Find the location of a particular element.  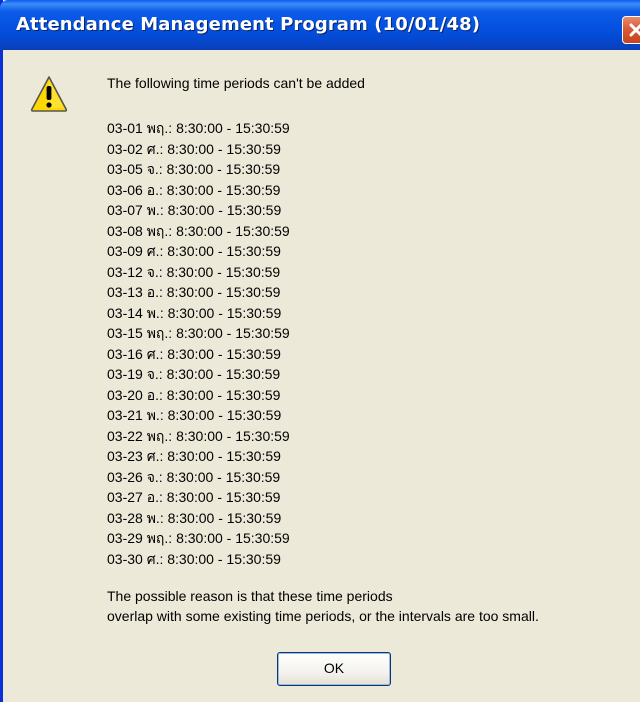

time-period-item: 03-14 พ.: 8:30:00 - 15:30:59 is located at coordinates (194, 312).